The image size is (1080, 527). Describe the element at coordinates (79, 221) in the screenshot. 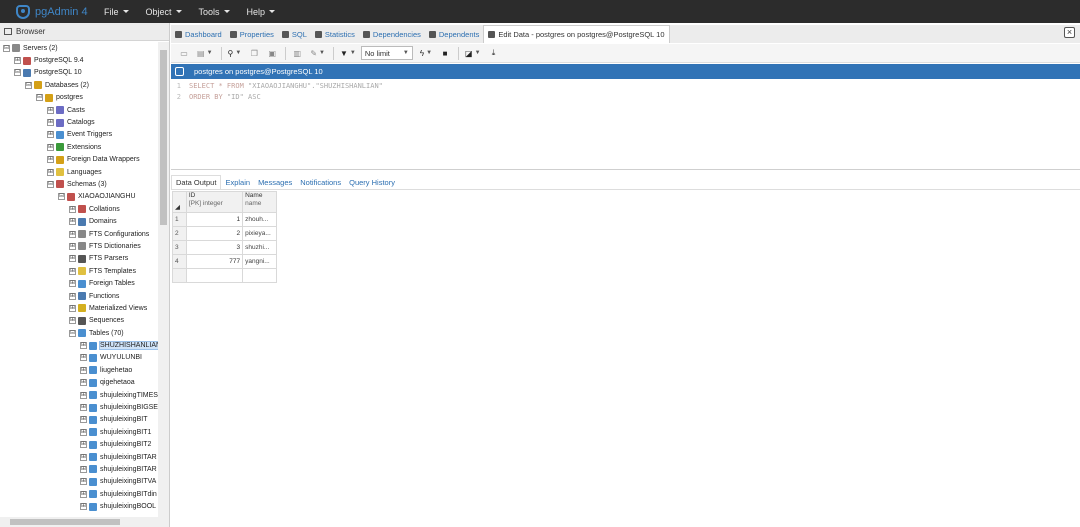

I see `tree-item: ⊞ Domains` at that location.